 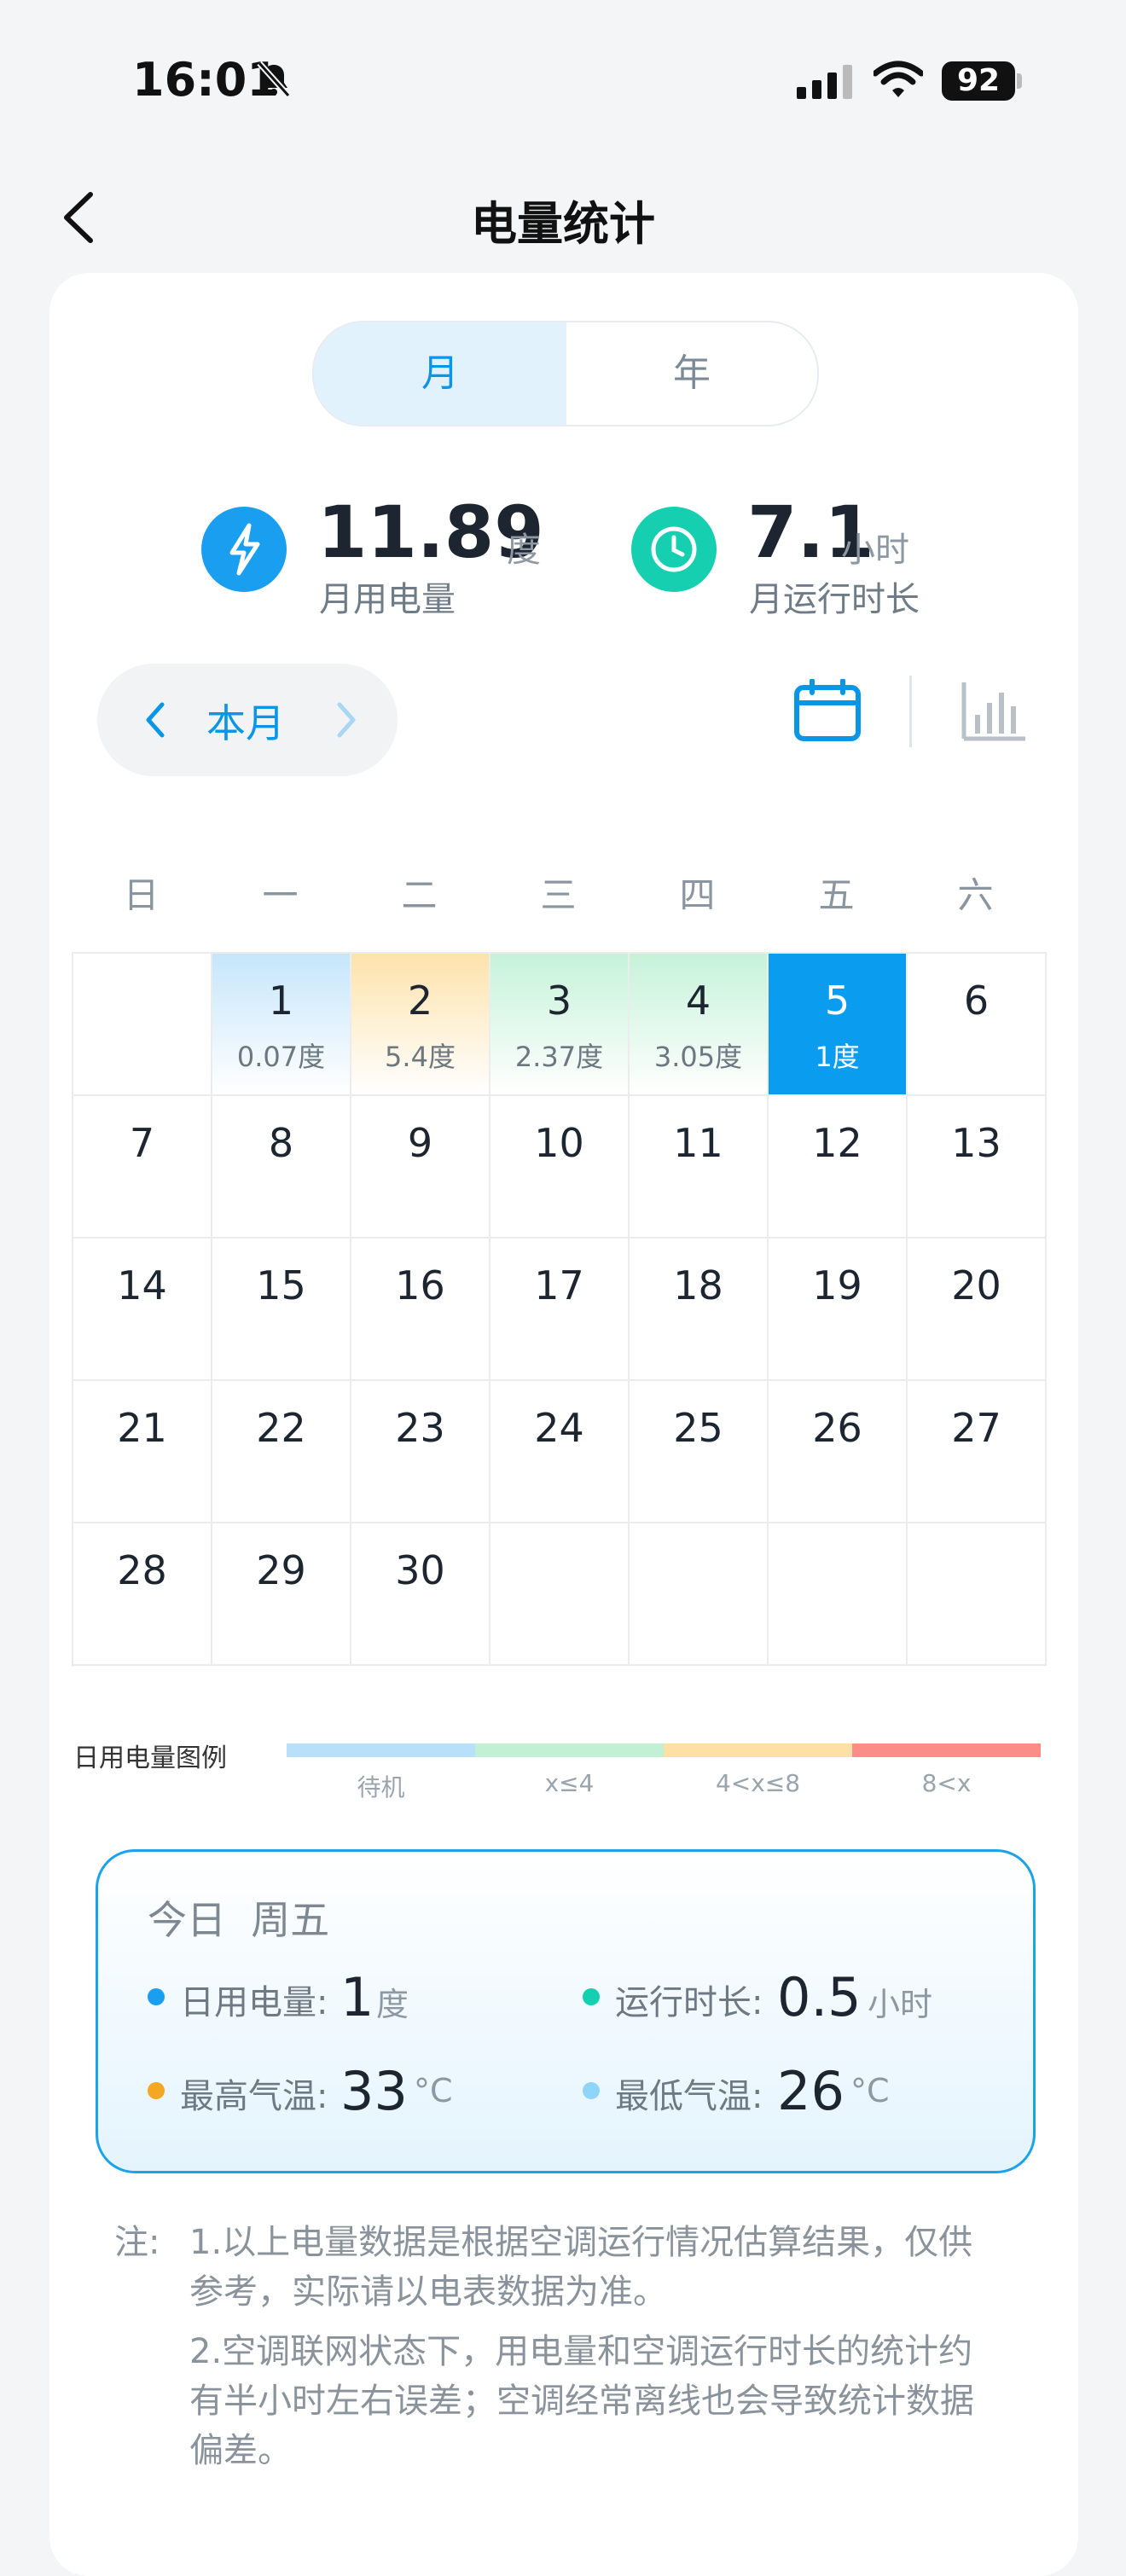 I want to click on calendar-day-cell: 2 5.4度, so click(x=421, y=1025).